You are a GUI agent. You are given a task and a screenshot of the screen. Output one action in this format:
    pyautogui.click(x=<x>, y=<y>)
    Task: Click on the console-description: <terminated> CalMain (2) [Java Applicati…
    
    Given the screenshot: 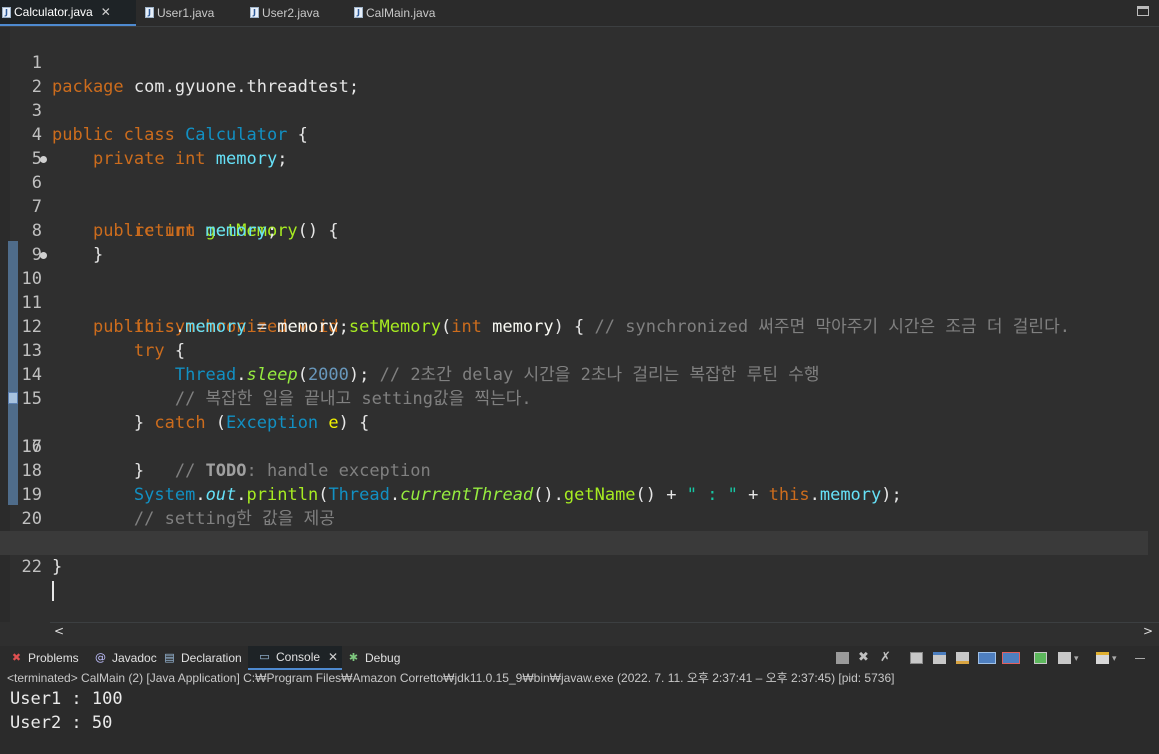 What is the action you would take?
    pyautogui.click(x=579, y=678)
    